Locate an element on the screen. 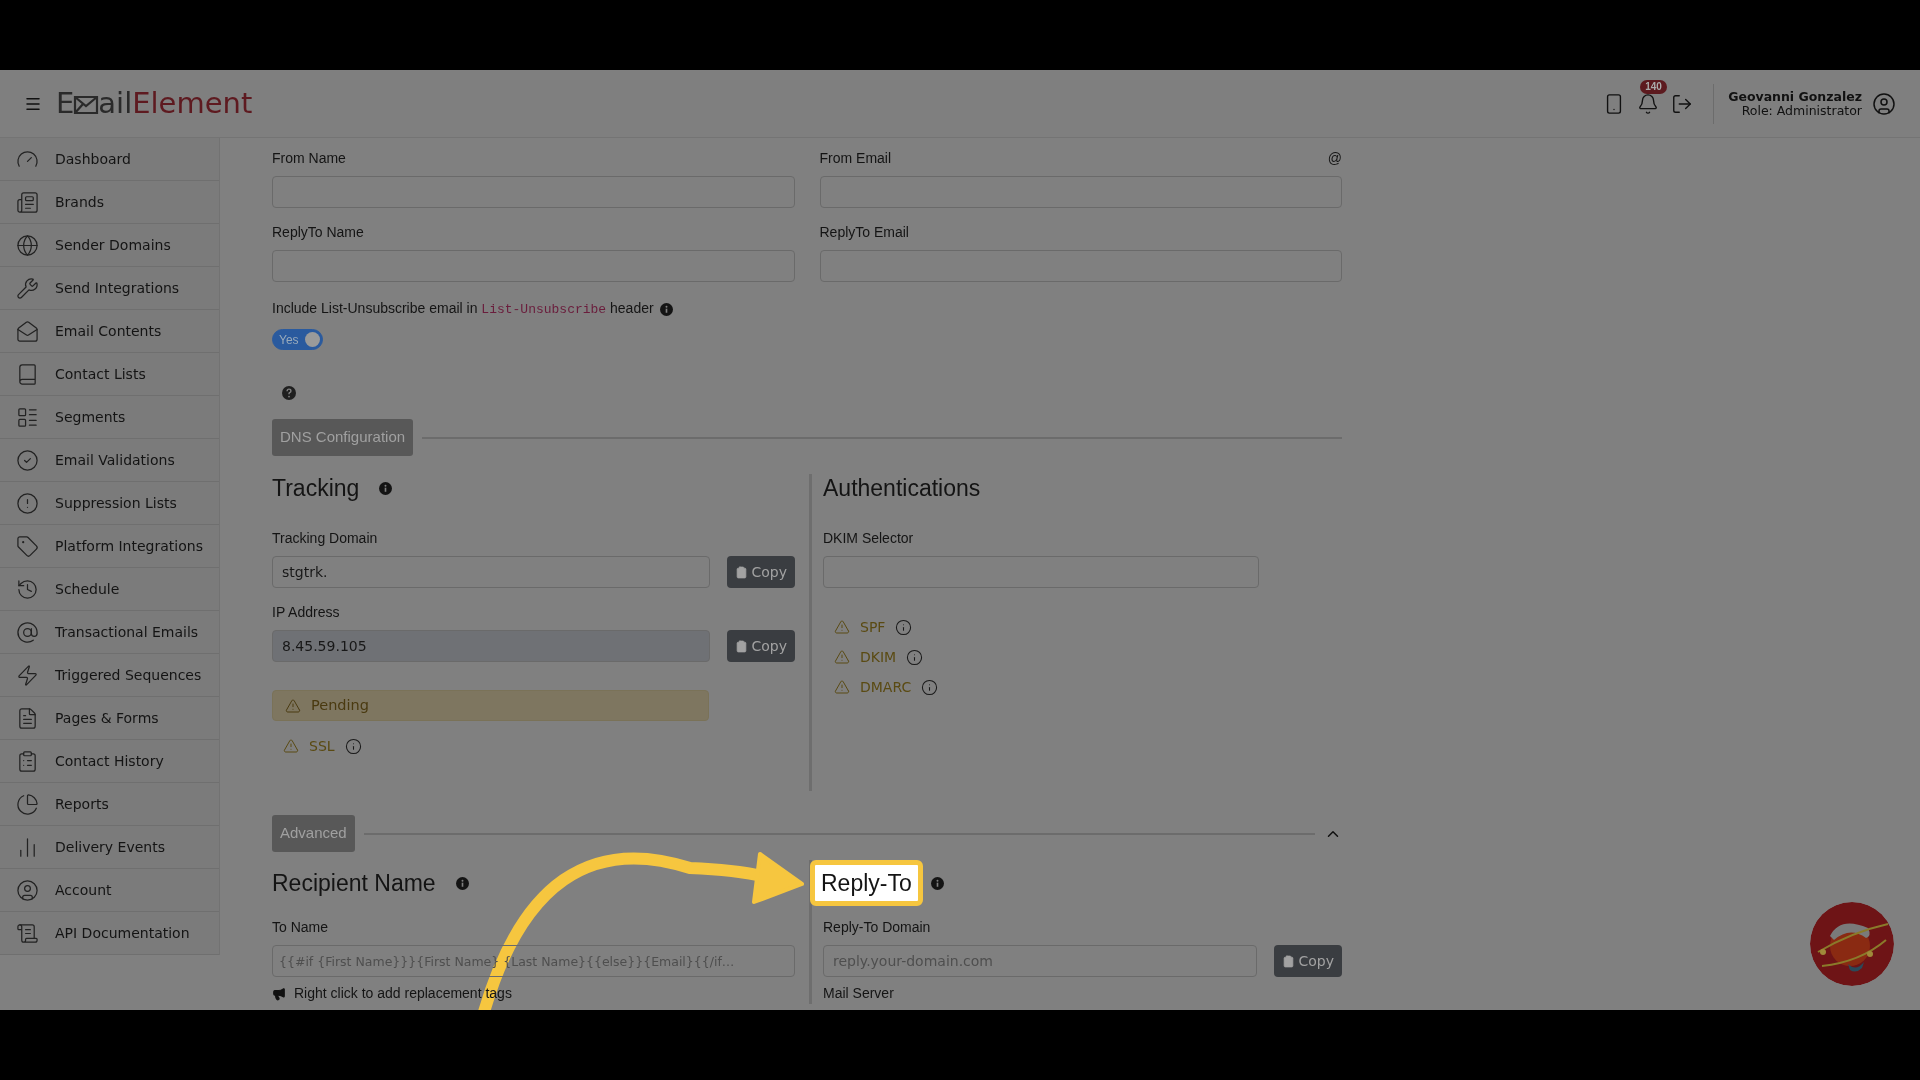 The image size is (1920, 1080). section-title: Tracking is located at coordinates (316, 488).